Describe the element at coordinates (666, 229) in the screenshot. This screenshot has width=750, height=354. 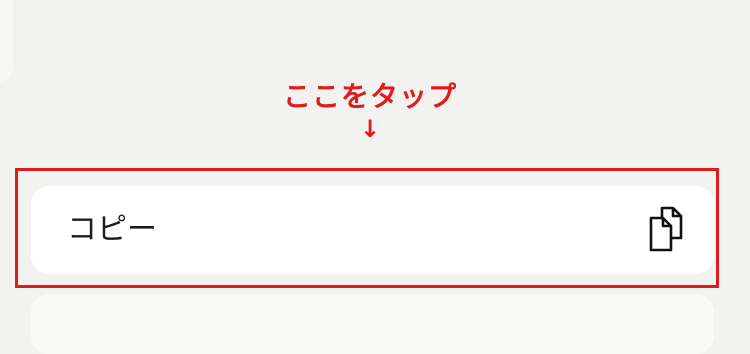
I see `copy-icon` at that location.